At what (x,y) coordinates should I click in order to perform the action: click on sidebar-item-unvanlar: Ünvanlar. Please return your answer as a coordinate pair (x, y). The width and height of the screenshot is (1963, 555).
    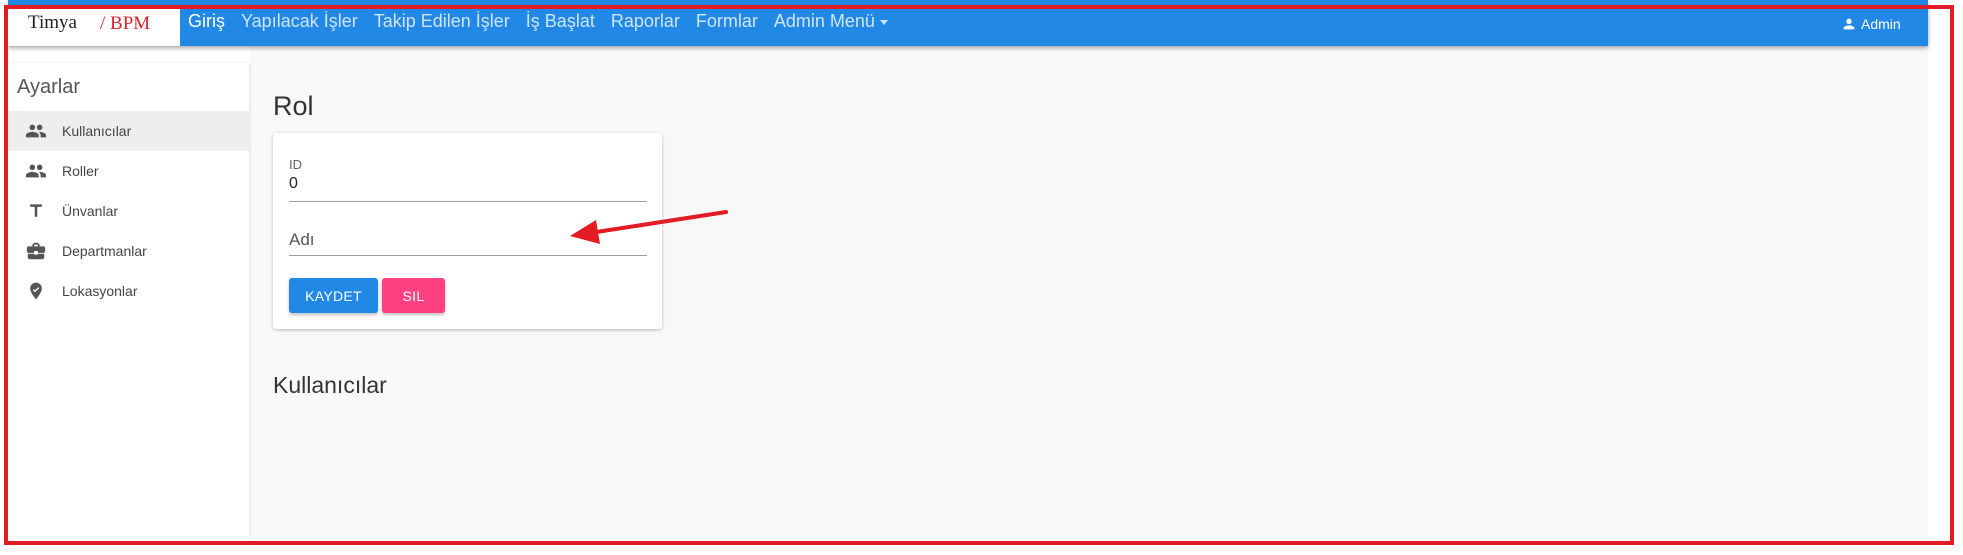
    Looking at the image, I should click on (128, 211).